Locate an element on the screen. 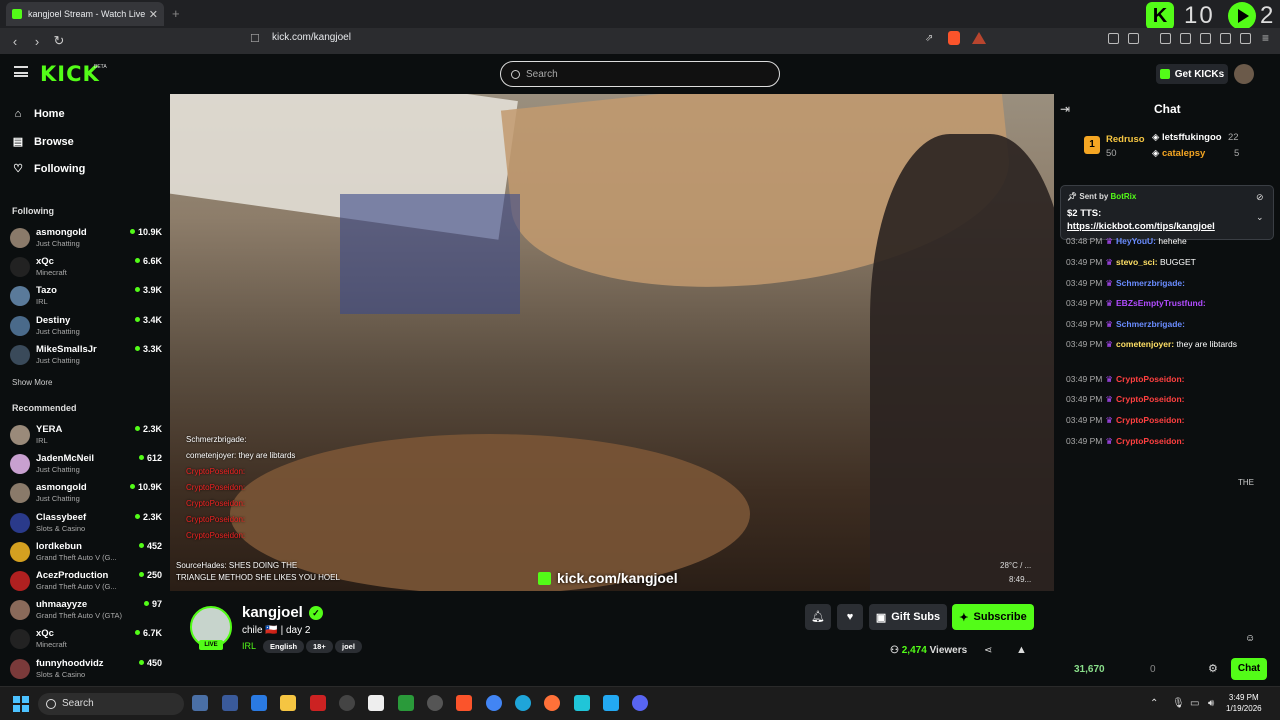  chrome-icon is located at coordinates (494, 703).